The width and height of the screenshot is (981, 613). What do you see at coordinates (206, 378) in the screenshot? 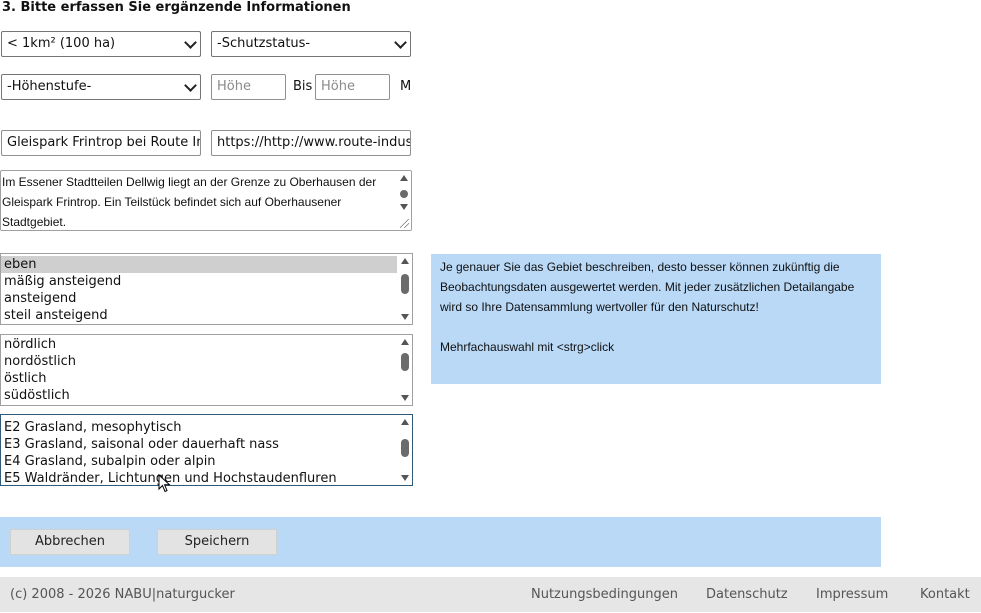
I see `list-item: östlich` at bounding box center [206, 378].